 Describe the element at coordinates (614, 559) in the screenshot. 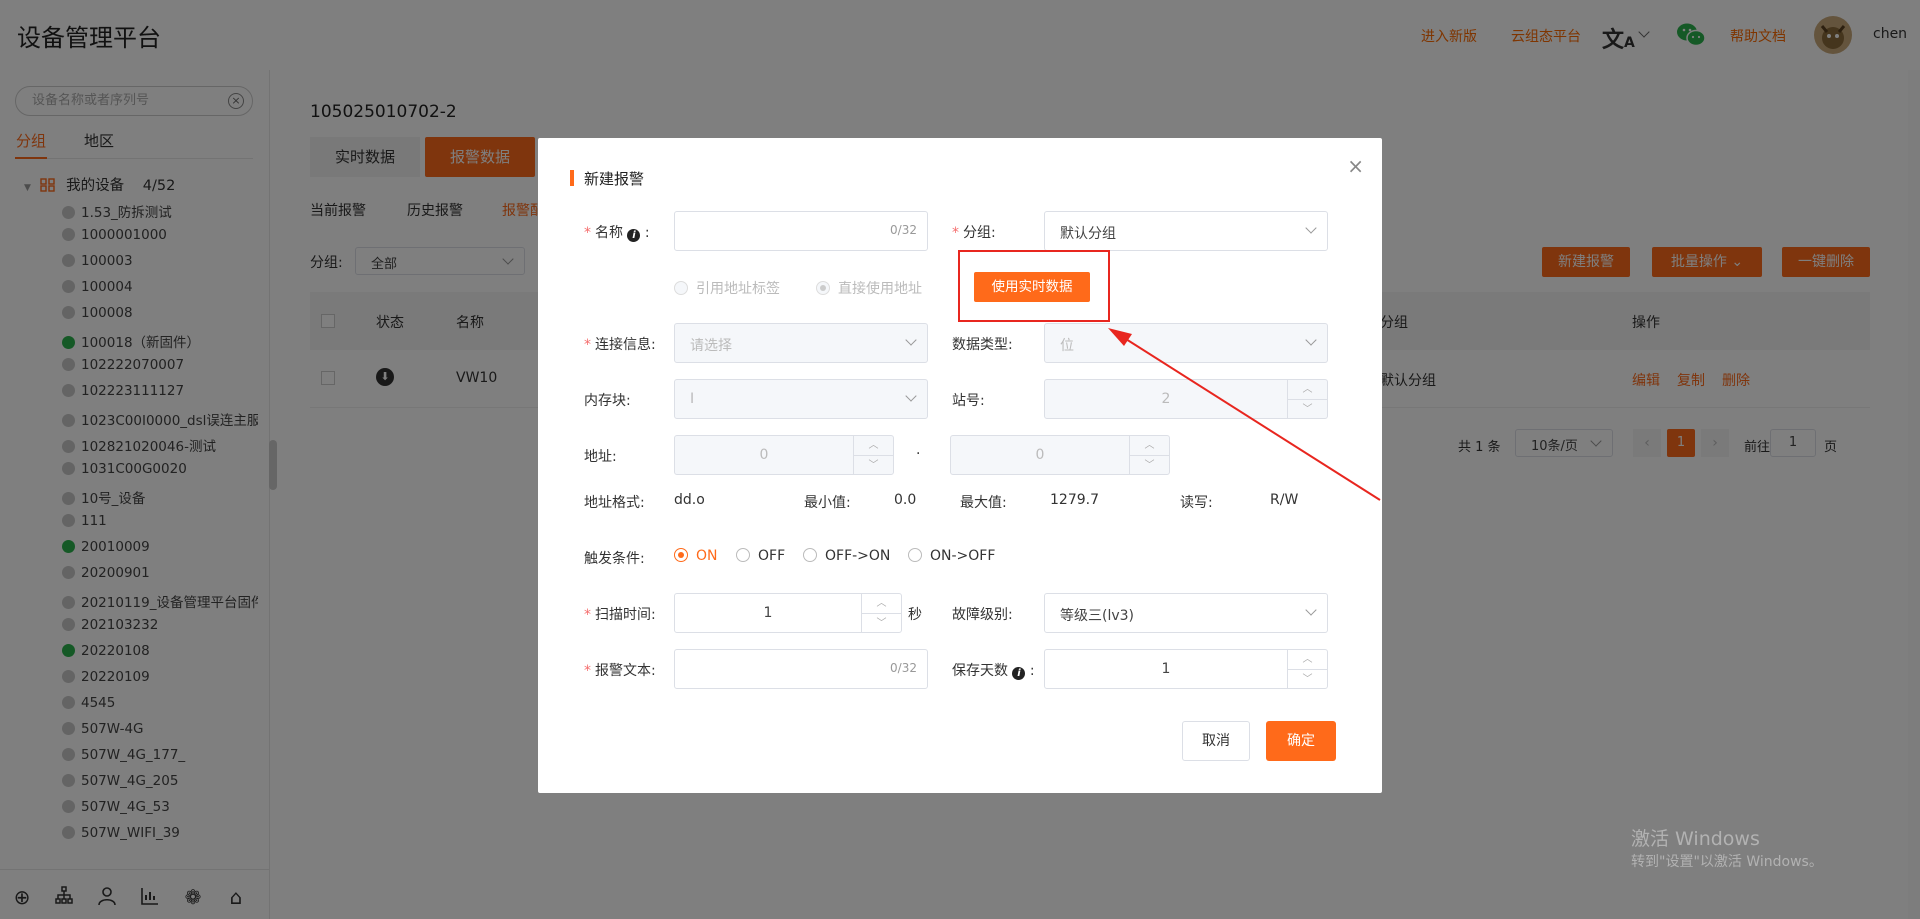

I see `trigger-label: 触发条件:` at that location.